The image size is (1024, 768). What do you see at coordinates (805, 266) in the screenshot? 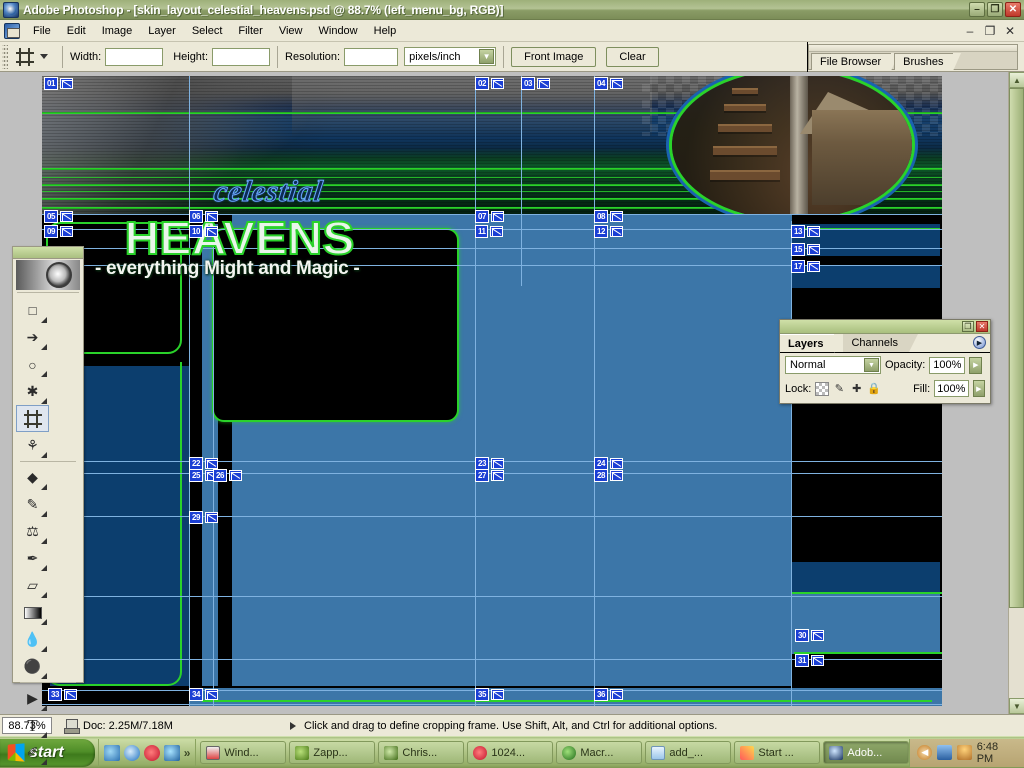
I see `slice-badge: 17` at bounding box center [805, 266].